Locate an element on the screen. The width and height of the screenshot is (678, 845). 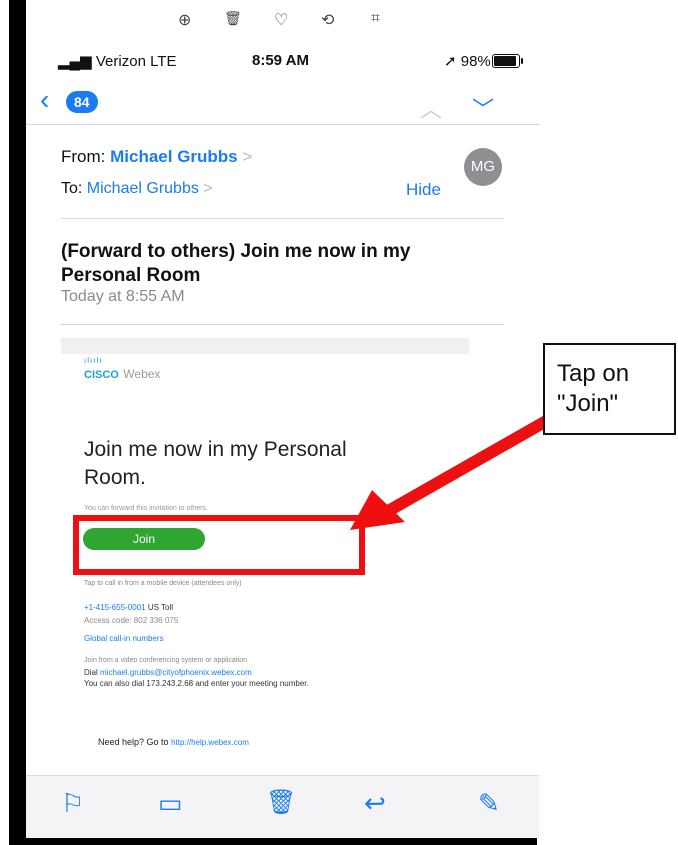
instruction-callout: Tap on "Join" is located at coordinates (609, 389).